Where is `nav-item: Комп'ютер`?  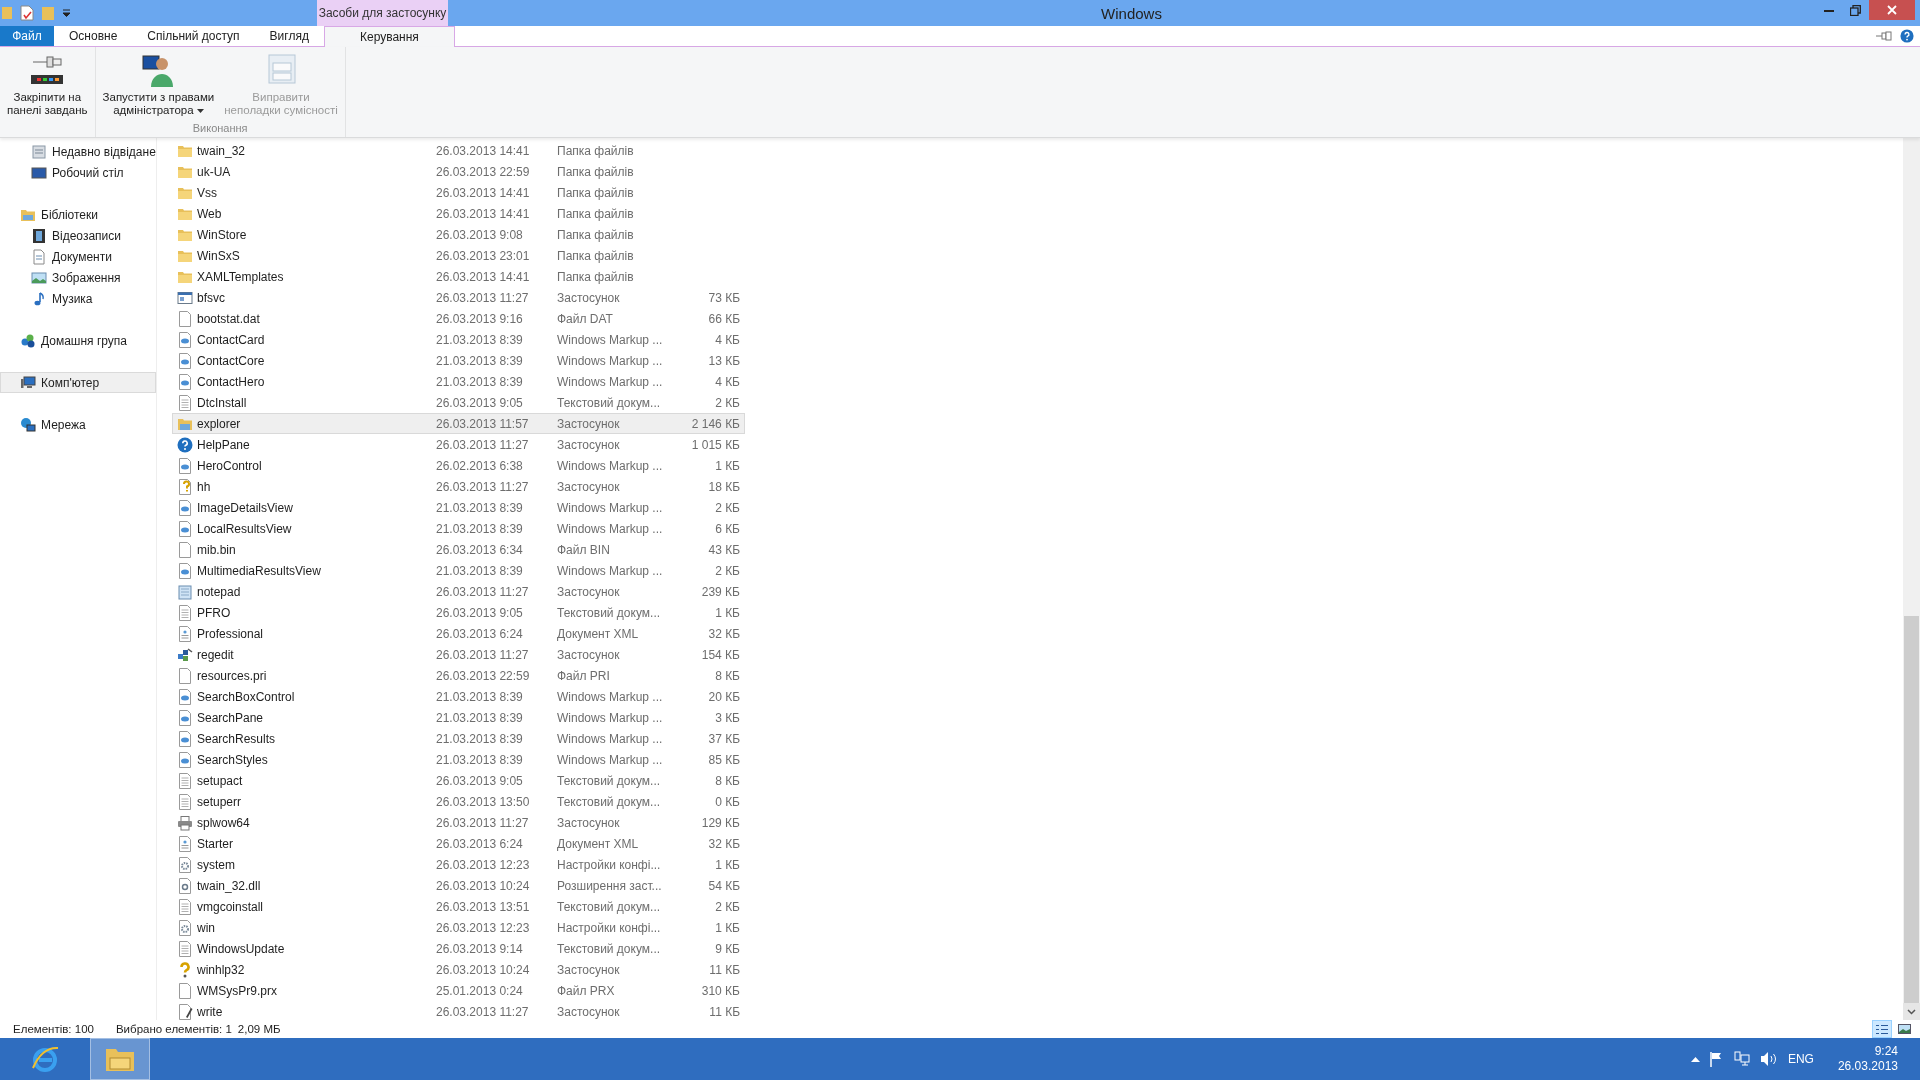
nav-item: Комп'ютер is located at coordinates (78, 382).